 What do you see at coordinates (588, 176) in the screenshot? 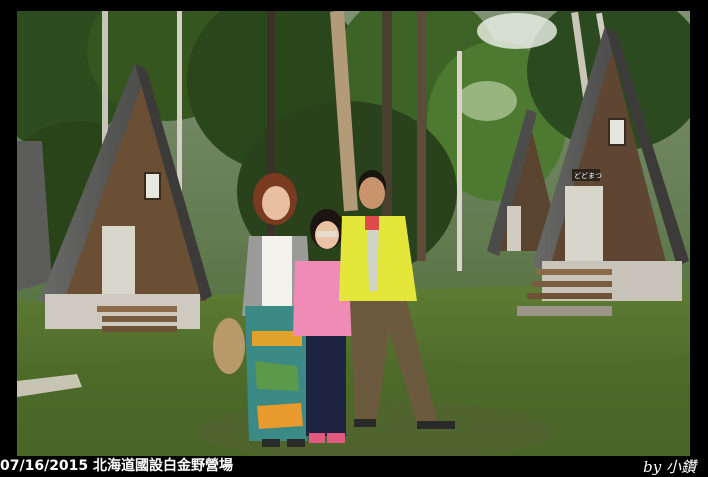
I see `cabin-sign: どどまつ` at bounding box center [588, 176].